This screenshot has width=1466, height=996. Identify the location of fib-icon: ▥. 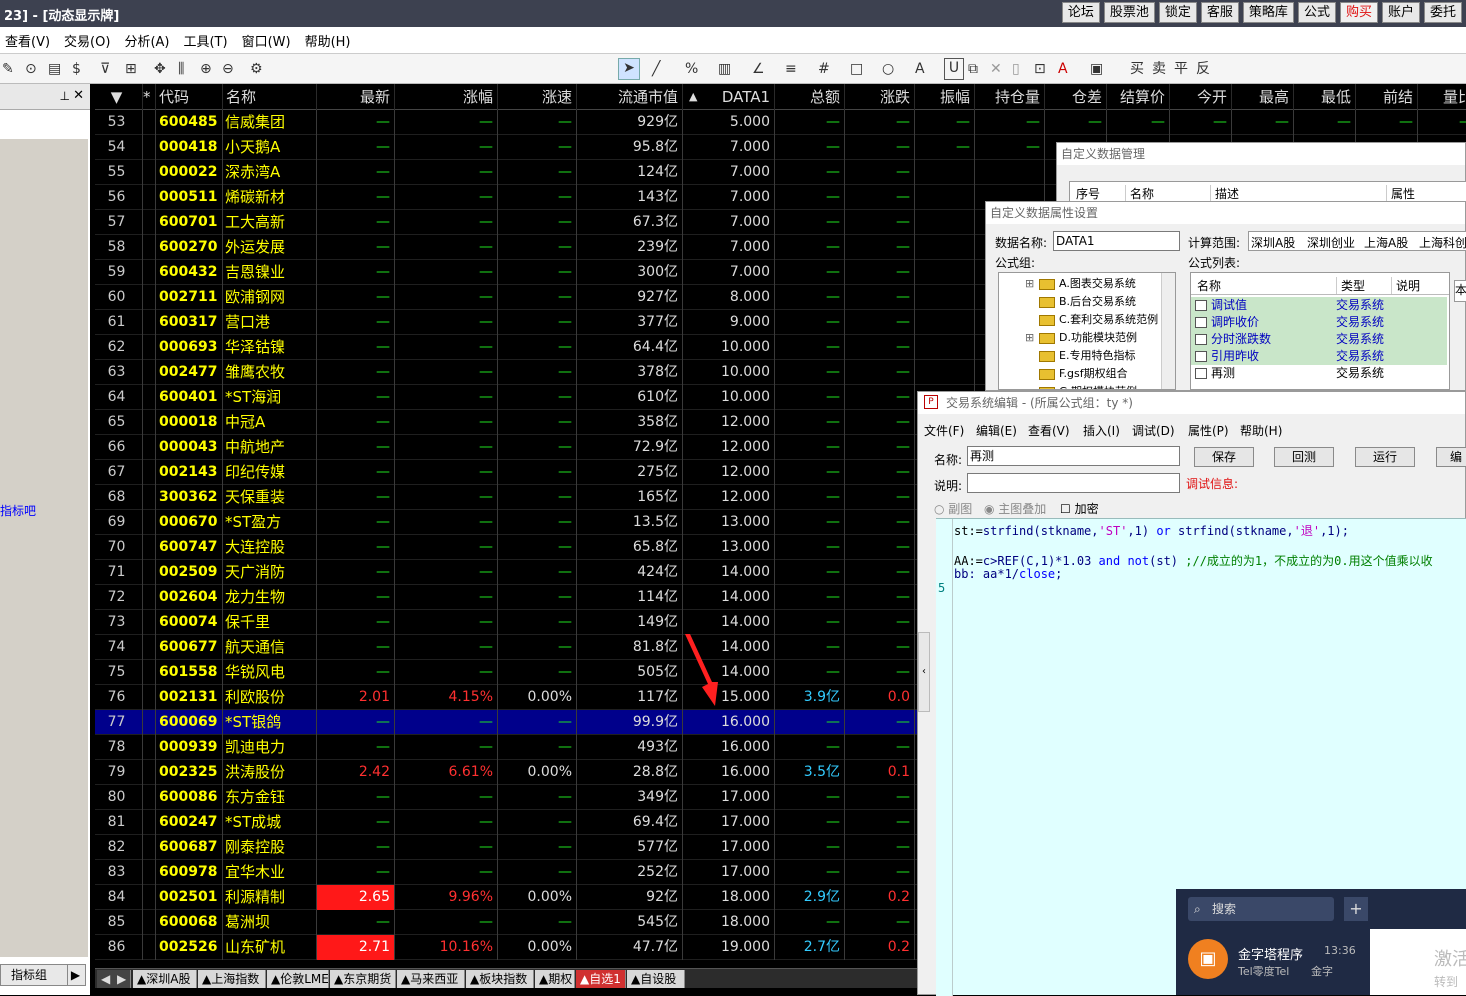
(724, 69).